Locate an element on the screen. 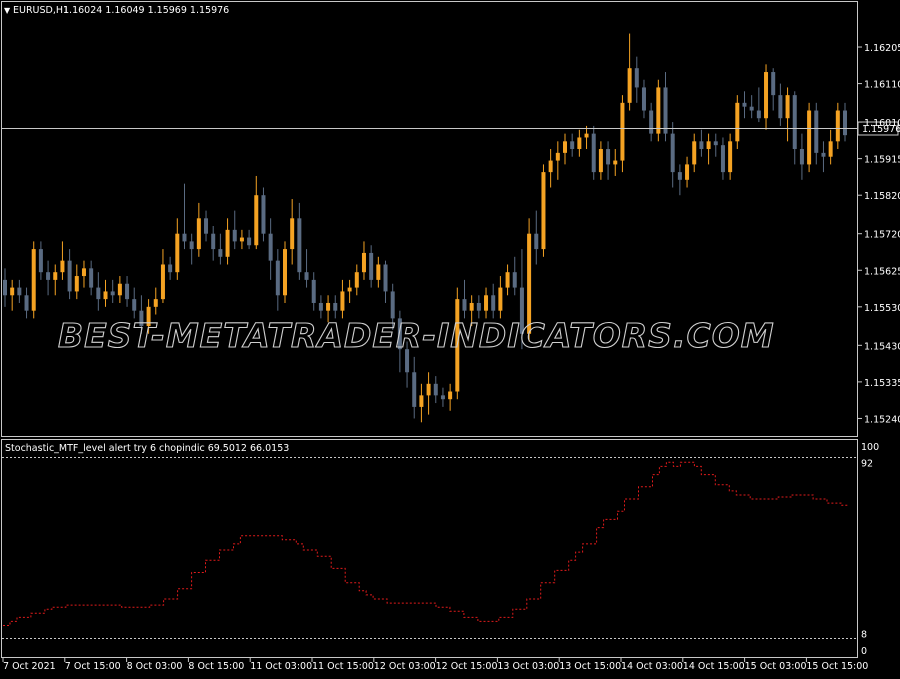 This screenshot has height=679, width=900. time-tick-label: 7 Oct 2021 is located at coordinates (29, 666).